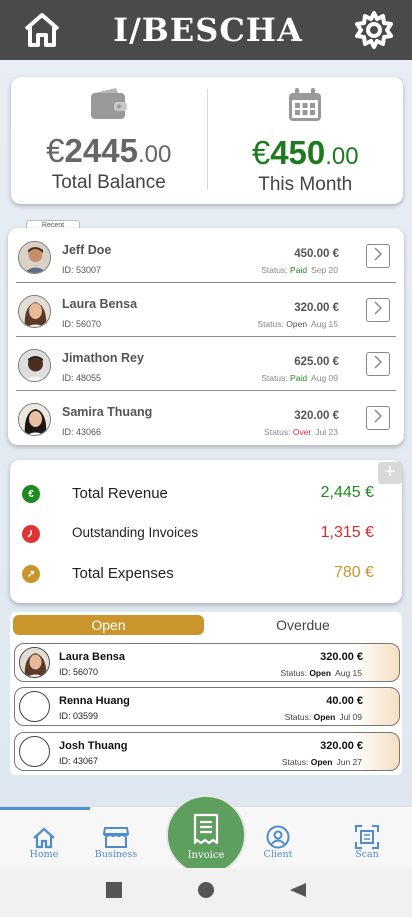  What do you see at coordinates (116, 854) in the screenshot?
I see `nav-business-label: Business` at bounding box center [116, 854].